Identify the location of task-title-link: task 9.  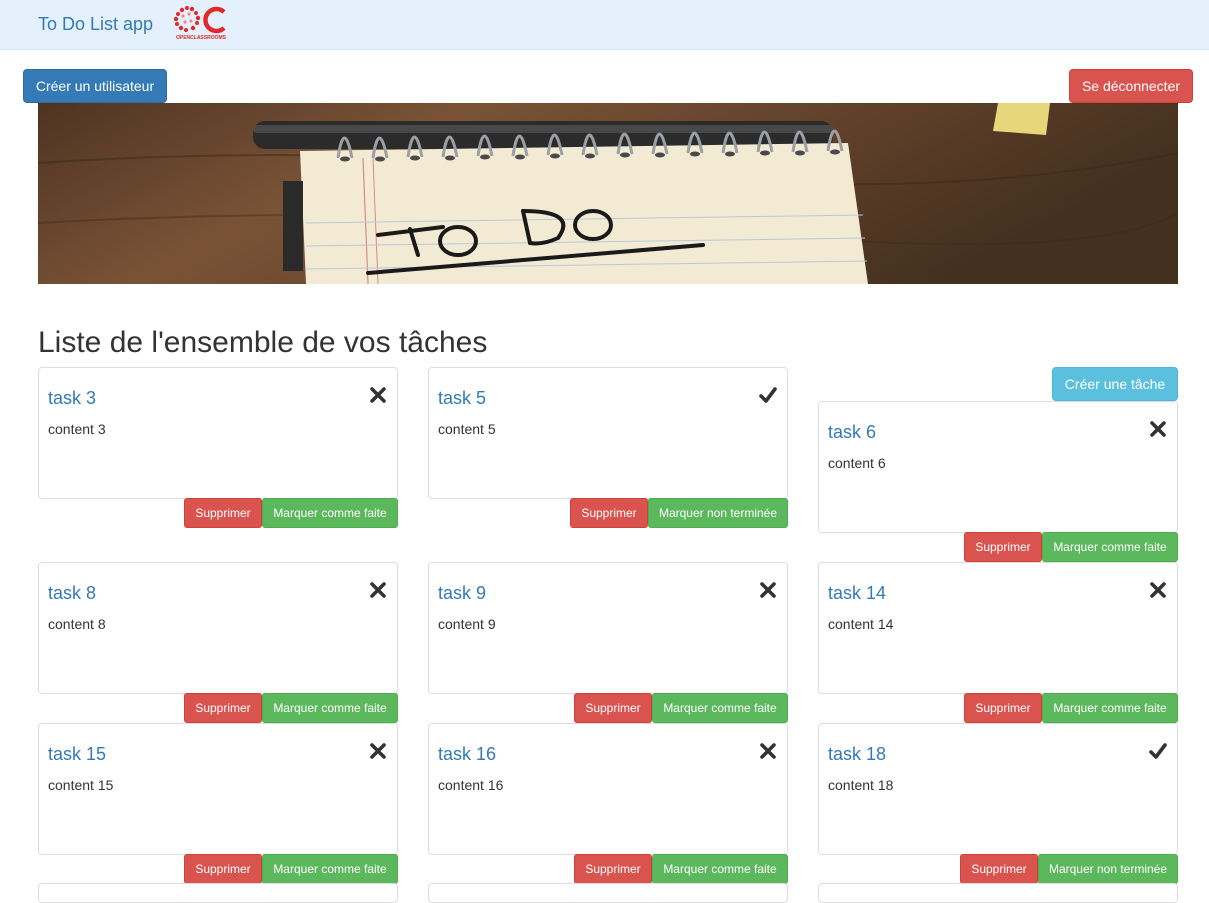
(462, 593).